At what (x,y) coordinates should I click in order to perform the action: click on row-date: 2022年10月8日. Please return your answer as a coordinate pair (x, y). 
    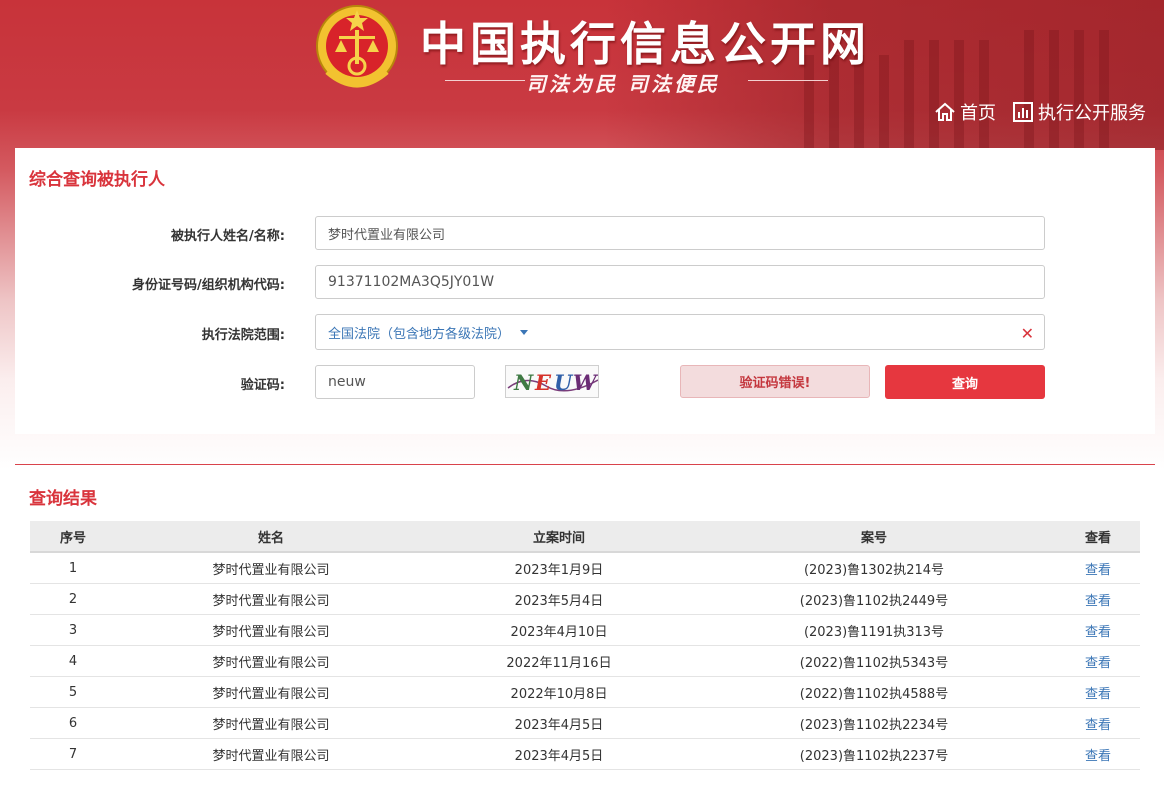
    Looking at the image, I should click on (559, 692).